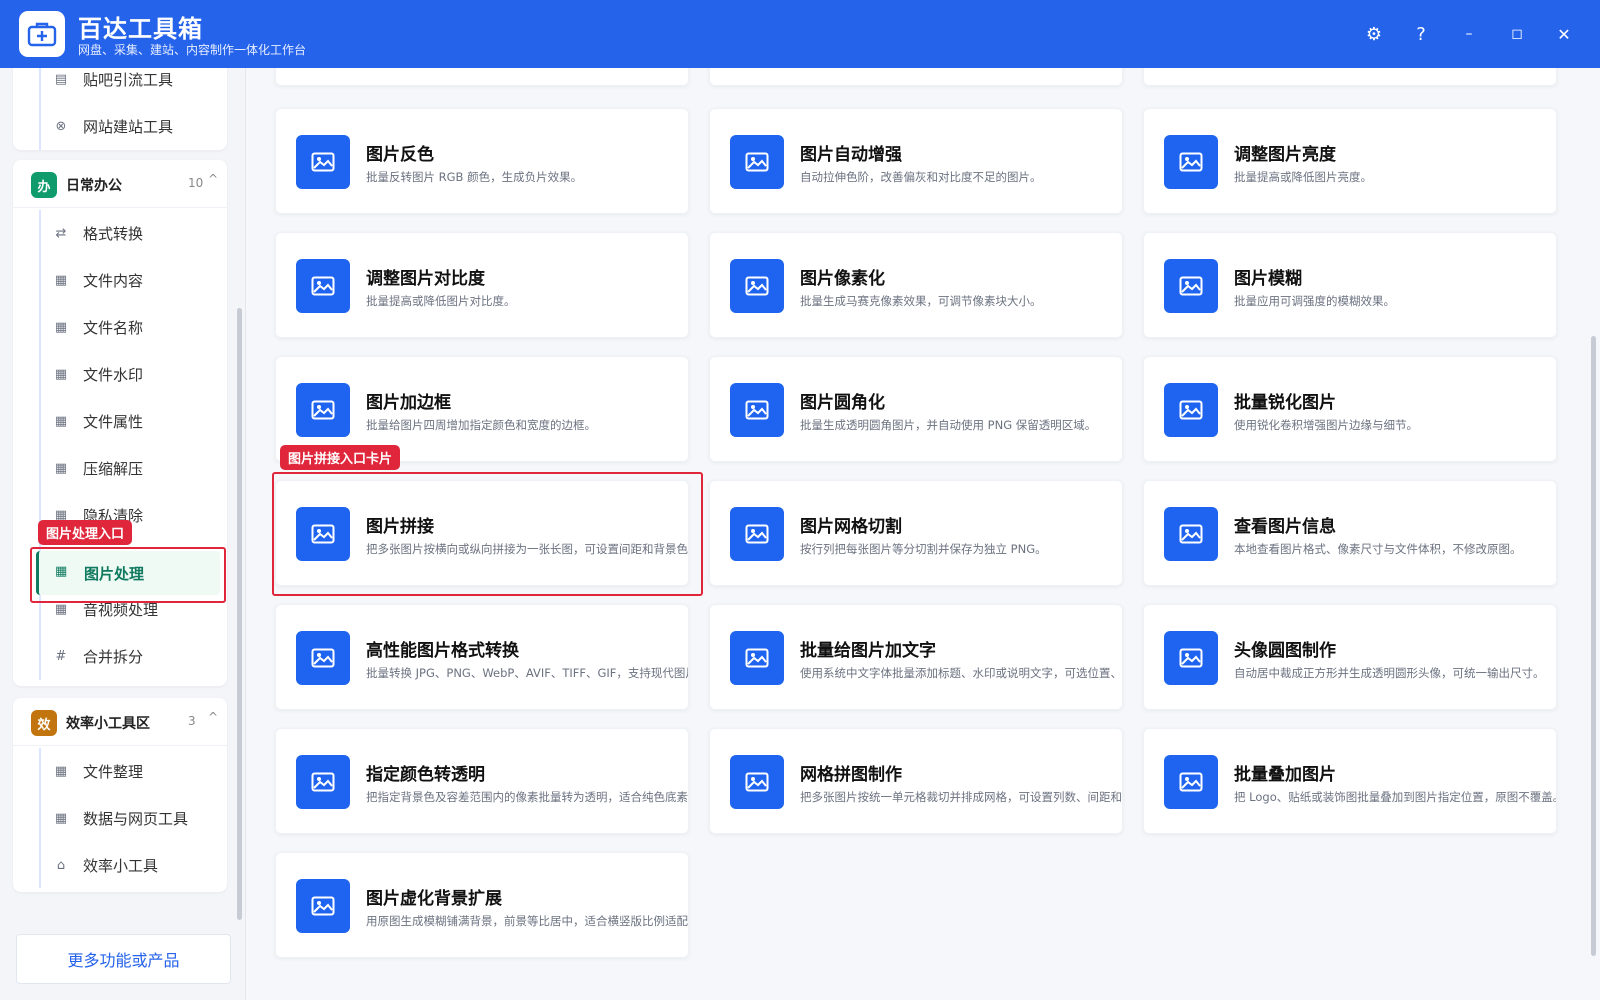  I want to click on tool-card-title: 图片自动增强, so click(851, 155).